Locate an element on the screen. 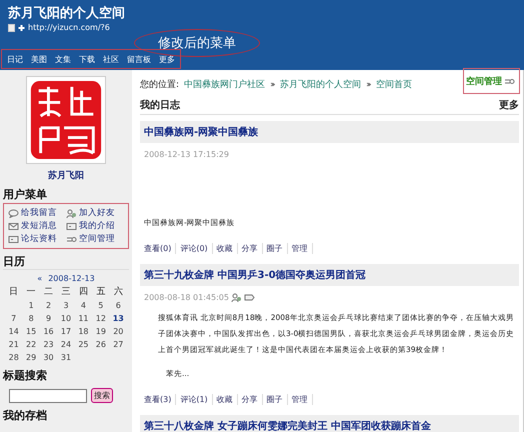  post-title: 第三十九枚金牌 中国男乒3-0德国夺奥运男团首冠 is located at coordinates (329, 275).